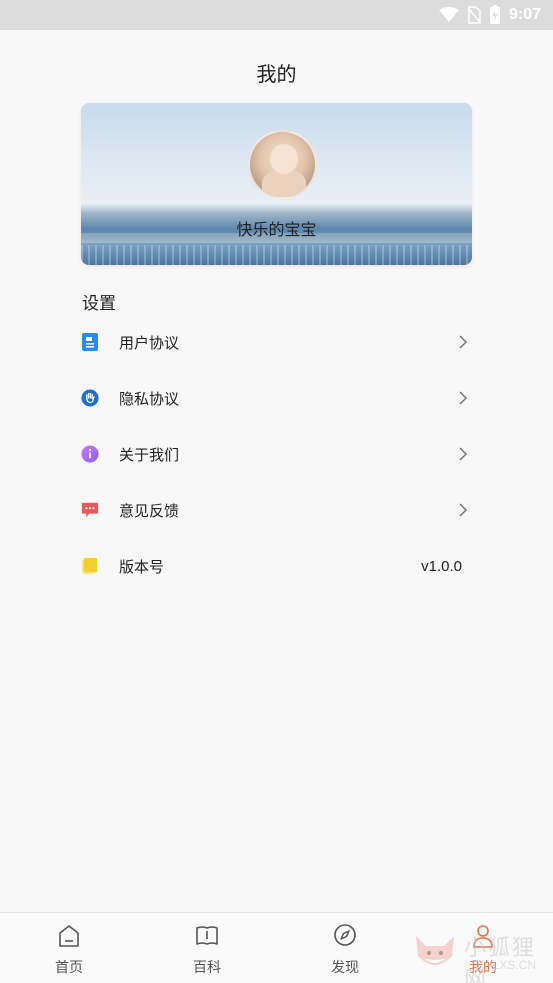 This screenshot has height=983, width=553. Describe the element at coordinates (276, 566) in the screenshot. I see `menu-item-version: 版本号 v1.0.0` at that location.